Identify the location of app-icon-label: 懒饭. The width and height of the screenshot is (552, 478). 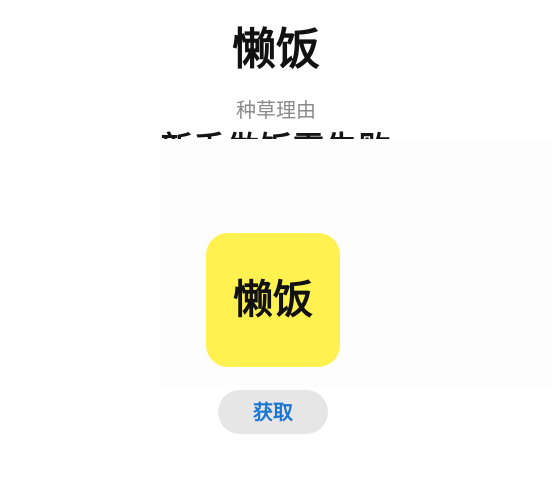
(273, 300).